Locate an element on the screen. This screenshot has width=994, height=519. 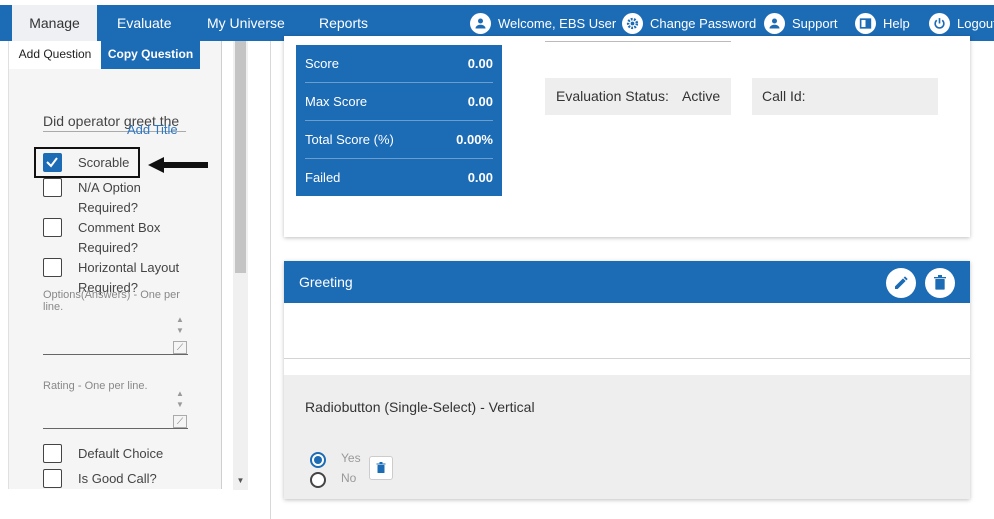
tab-add-question: Add Question is located at coordinates (55, 55).